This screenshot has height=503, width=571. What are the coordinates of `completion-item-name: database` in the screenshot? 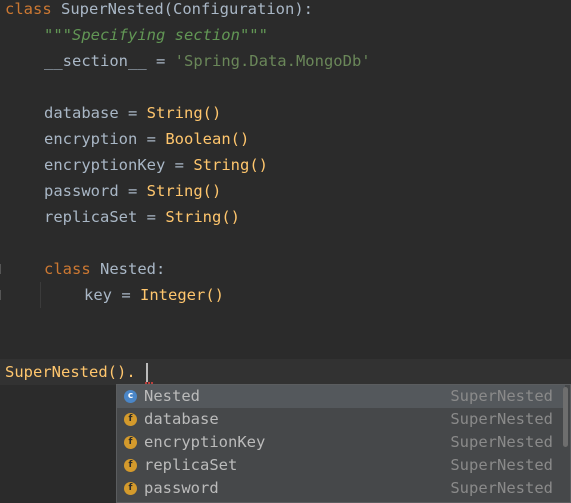 It's located at (181, 419).